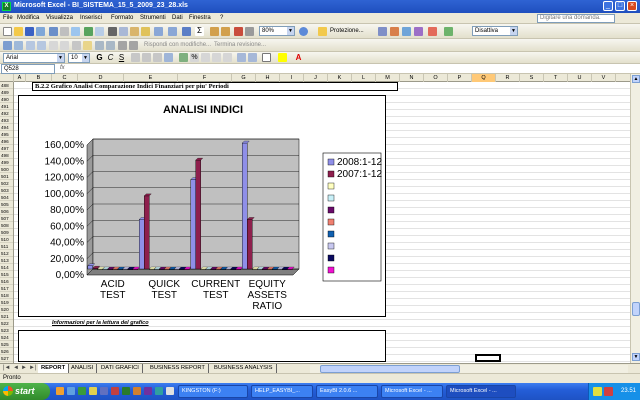 The width and height of the screenshot is (640, 400). What do you see at coordinates (6, 225) in the screenshot?
I see `row-header-508: 508` at bounding box center [6, 225].